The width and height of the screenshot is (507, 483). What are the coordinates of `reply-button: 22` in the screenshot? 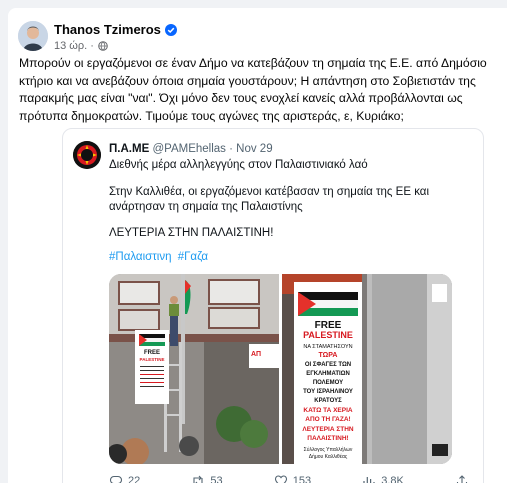 It's located at (124, 478).